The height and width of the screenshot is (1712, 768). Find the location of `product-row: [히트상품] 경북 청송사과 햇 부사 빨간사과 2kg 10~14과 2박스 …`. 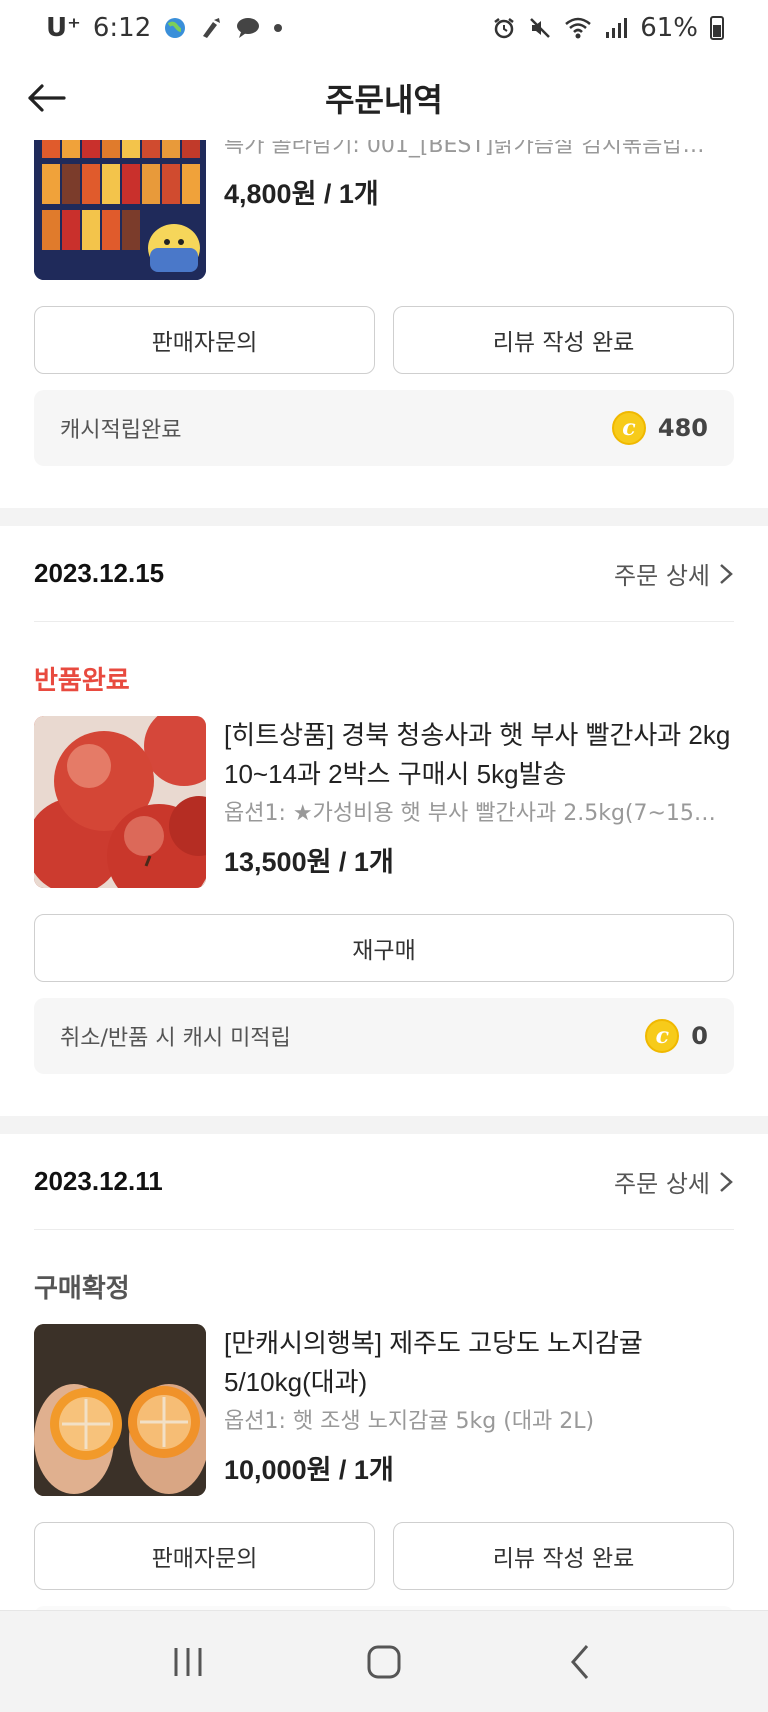

product-row: [히트상품] 경북 청송사과 햇 부사 빨간사과 2kg 10~14과 2박스 … is located at coordinates (384, 795).